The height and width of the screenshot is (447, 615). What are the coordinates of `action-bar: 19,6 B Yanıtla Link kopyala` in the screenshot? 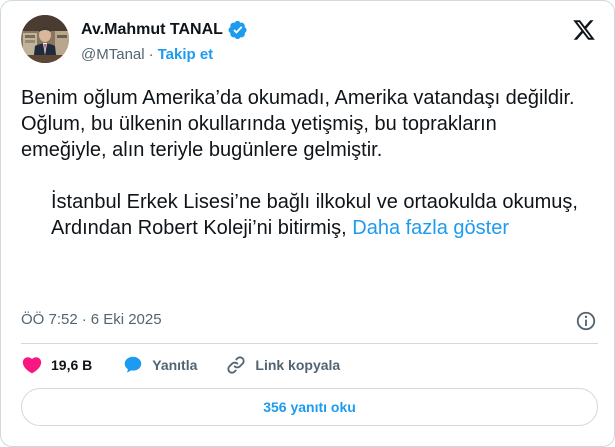 It's located at (180, 365).